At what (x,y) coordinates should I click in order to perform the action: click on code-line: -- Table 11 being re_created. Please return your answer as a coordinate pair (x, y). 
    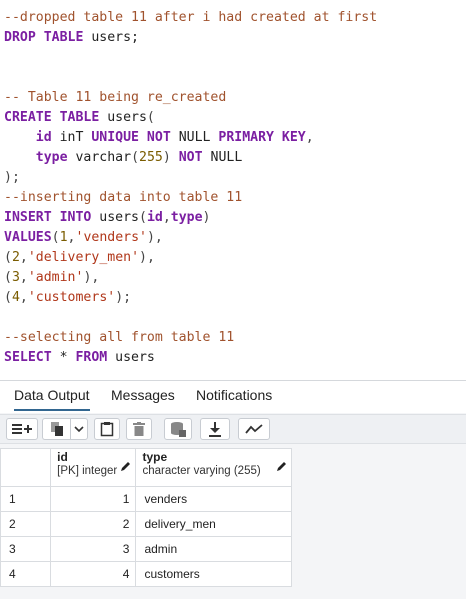
    Looking at the image, I should click on (115, 98).